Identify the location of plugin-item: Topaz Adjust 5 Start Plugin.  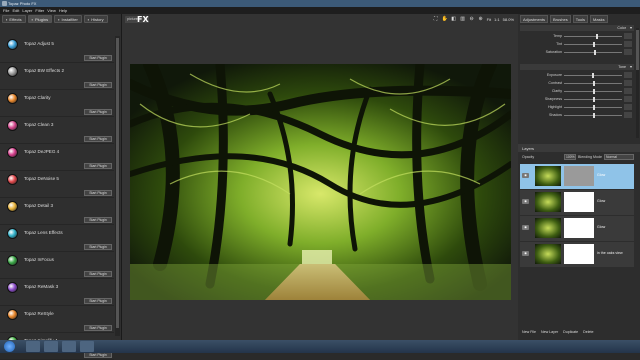
(57, 49).